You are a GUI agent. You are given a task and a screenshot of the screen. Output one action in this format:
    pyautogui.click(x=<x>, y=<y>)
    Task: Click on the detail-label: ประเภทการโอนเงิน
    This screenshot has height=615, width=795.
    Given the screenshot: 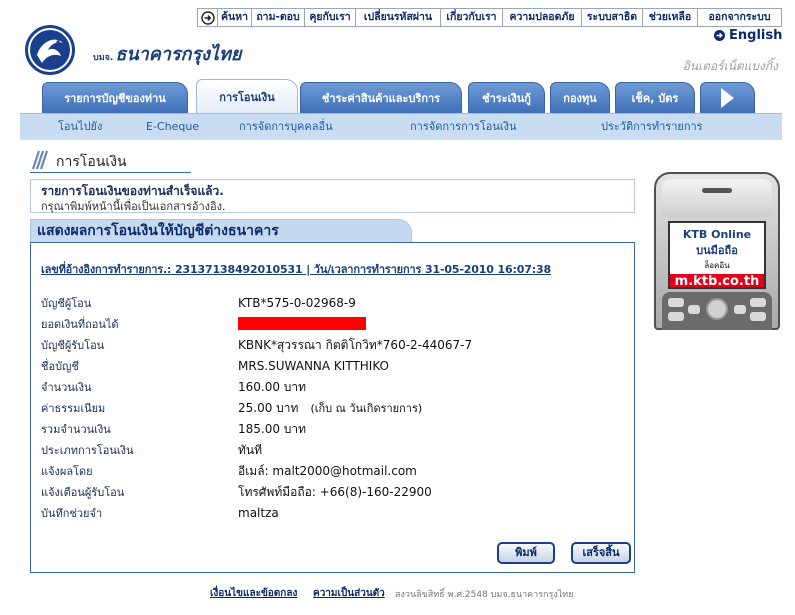 What is the action you would take?
    pyautogui.click(x=87, y=450)
    